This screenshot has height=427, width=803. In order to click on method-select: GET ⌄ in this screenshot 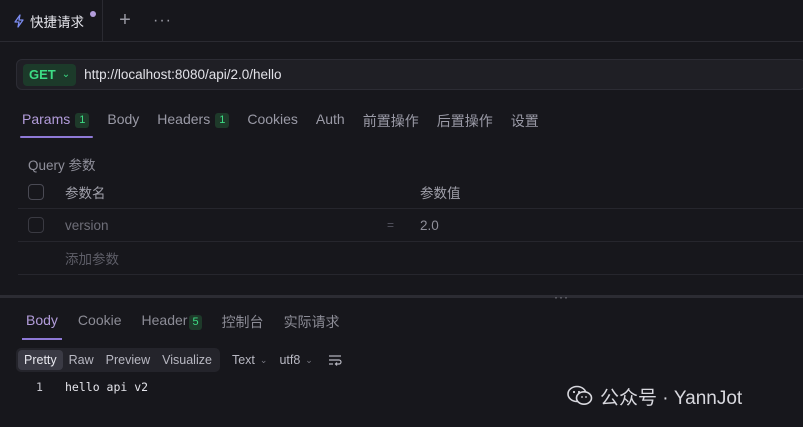, I will do `click(50, 74)`.